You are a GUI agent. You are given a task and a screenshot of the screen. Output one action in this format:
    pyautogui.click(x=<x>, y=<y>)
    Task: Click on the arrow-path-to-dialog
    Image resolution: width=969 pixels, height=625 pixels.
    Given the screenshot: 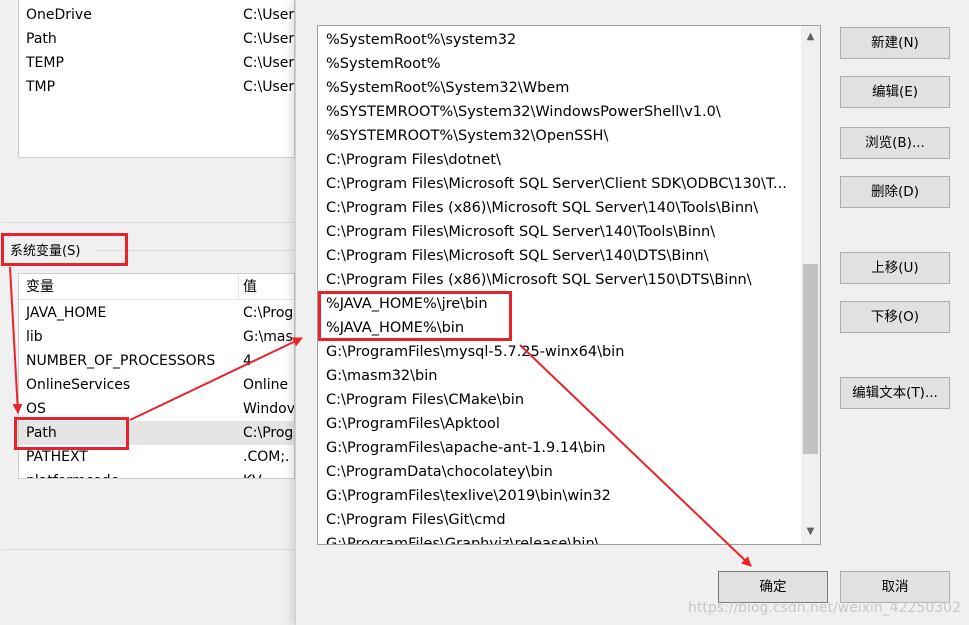 What is the action you would take?
    pyautogui.click(x=216, y=379)
    